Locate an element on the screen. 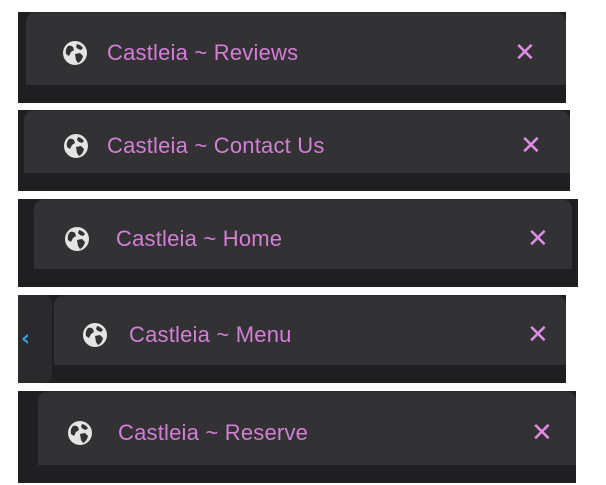 The image size is (606, 485). tab-contact-us: Castleia ~ Contact Us ✕ is located at coordinates (297, 146).